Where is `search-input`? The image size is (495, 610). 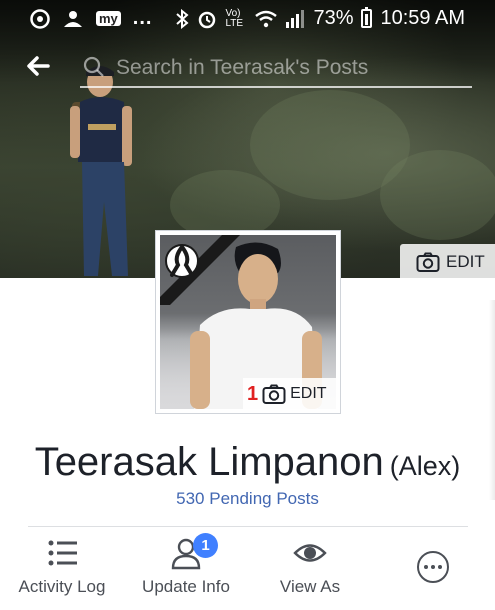
search-input is located at coordinates (286, 68).